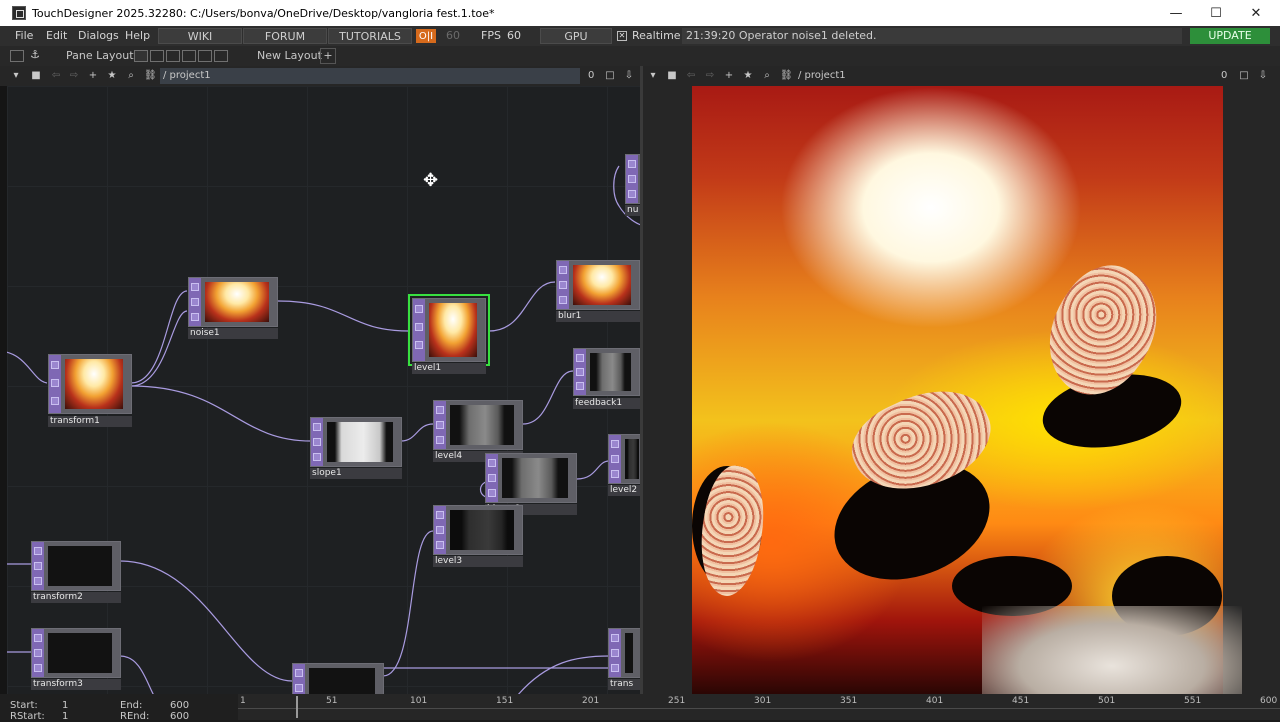 The image size is (1280, 722). I want to click on tick-label: 551, so click(1193, 701).